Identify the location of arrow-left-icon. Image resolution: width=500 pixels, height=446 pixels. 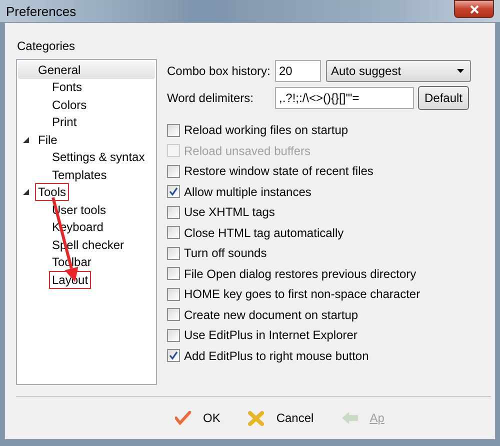
(350, 418).